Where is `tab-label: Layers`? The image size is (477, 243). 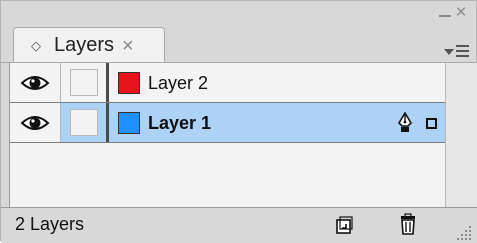
tab-label: Layers is located at coordinates (84, 45).